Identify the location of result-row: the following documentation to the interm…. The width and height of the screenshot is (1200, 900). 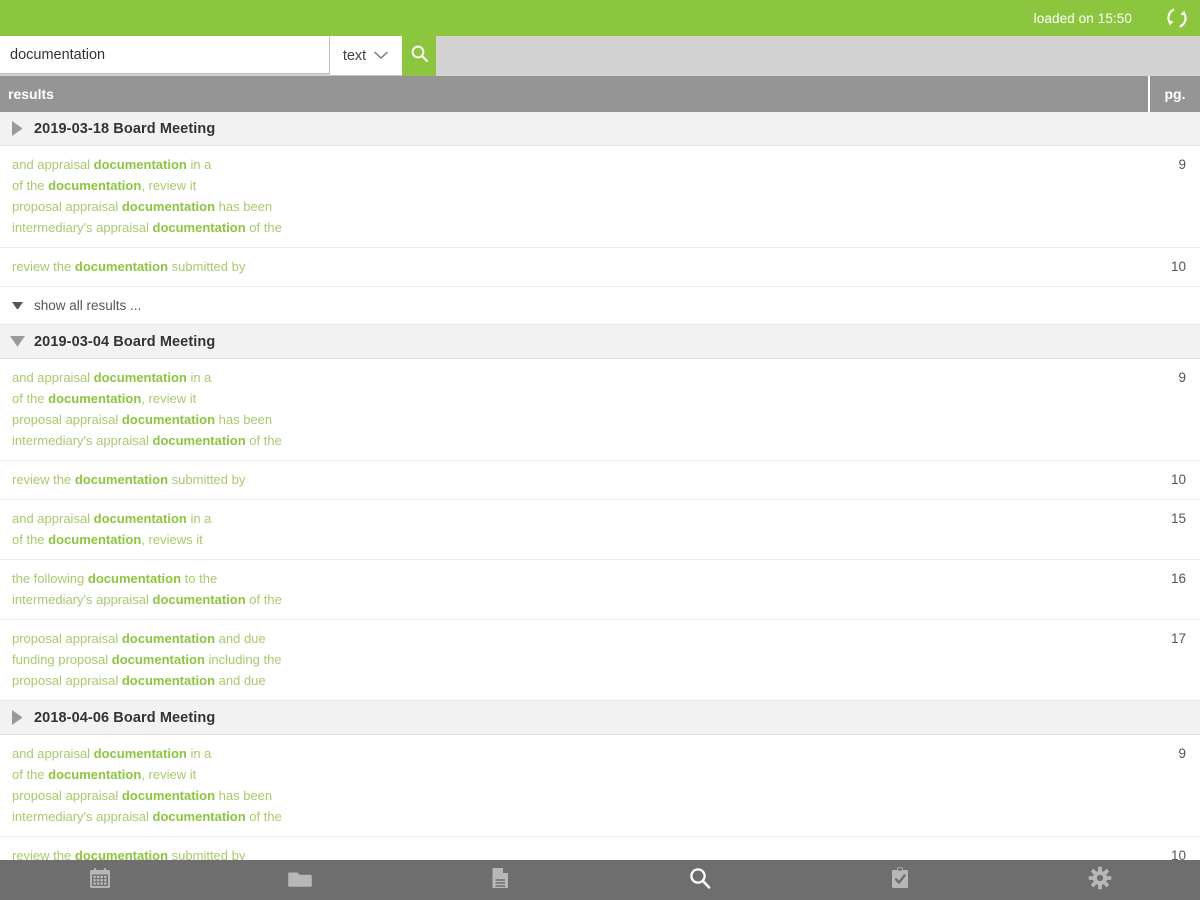
(600, 590).